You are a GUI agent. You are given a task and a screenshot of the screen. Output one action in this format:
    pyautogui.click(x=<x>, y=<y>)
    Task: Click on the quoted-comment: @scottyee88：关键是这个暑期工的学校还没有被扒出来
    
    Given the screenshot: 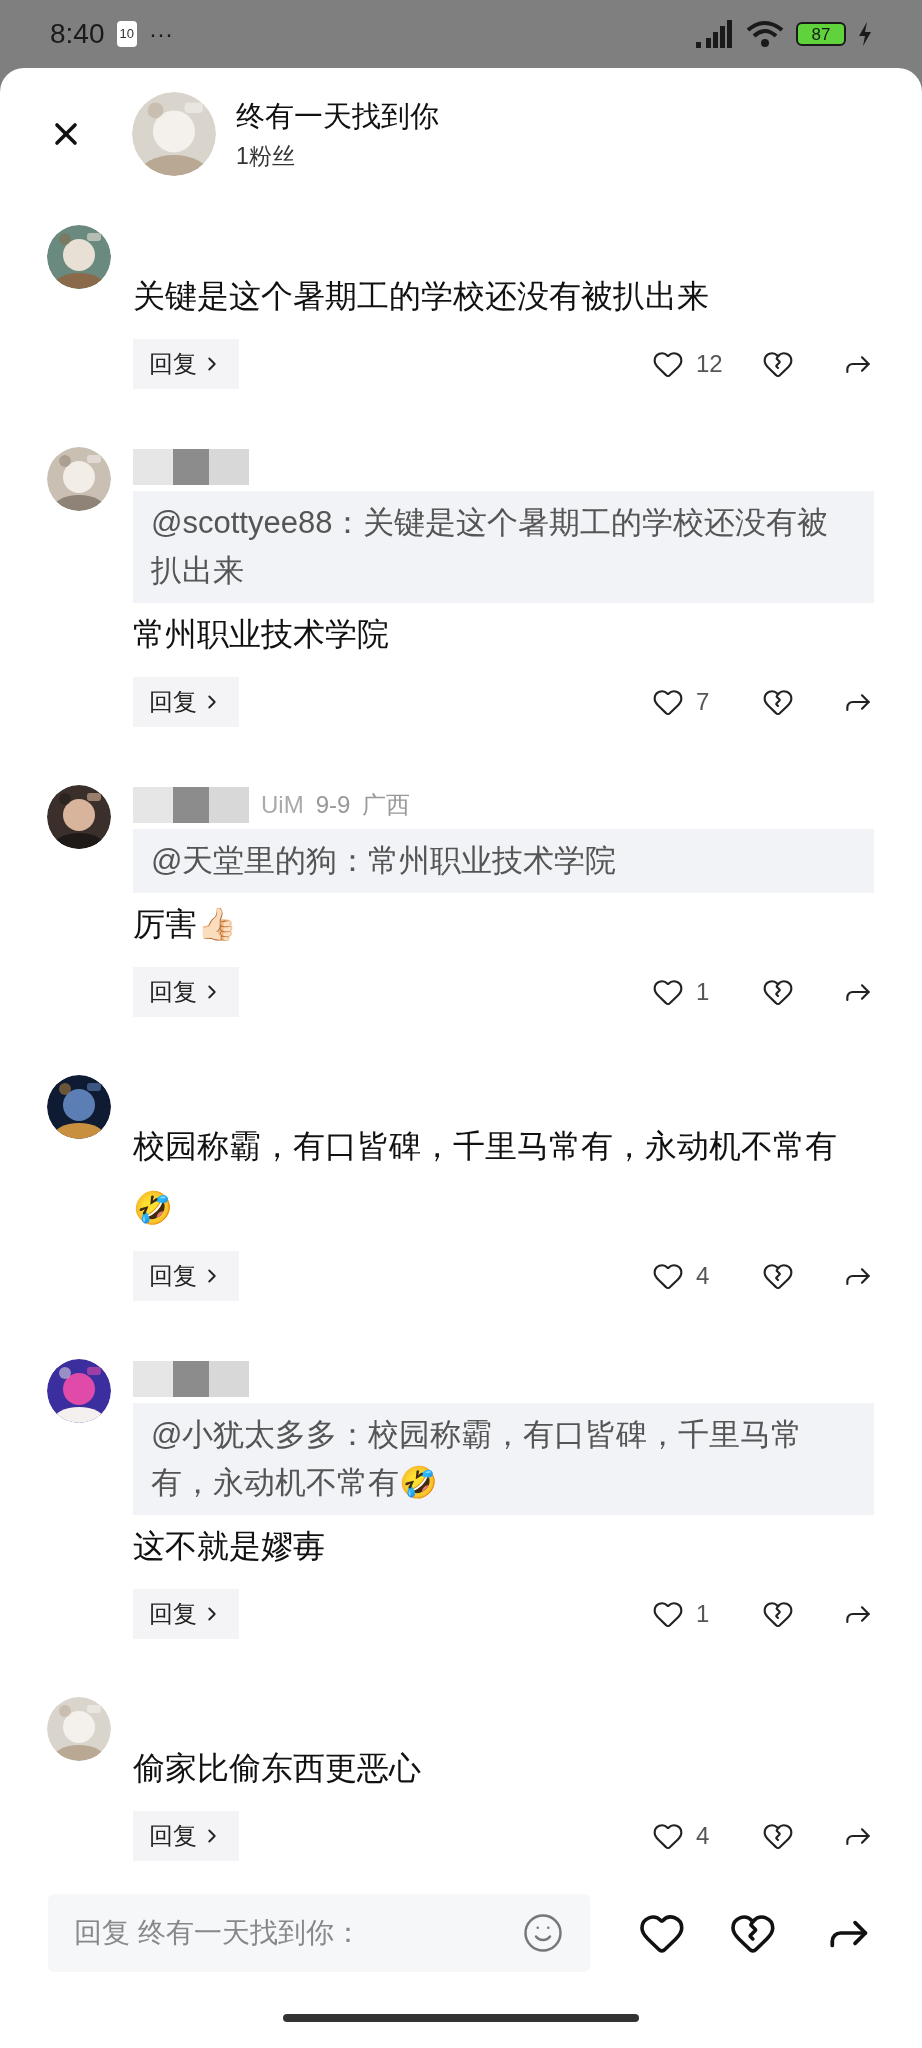 What is the action you would take?
    pyautogui.click(x=503, y=547)
    